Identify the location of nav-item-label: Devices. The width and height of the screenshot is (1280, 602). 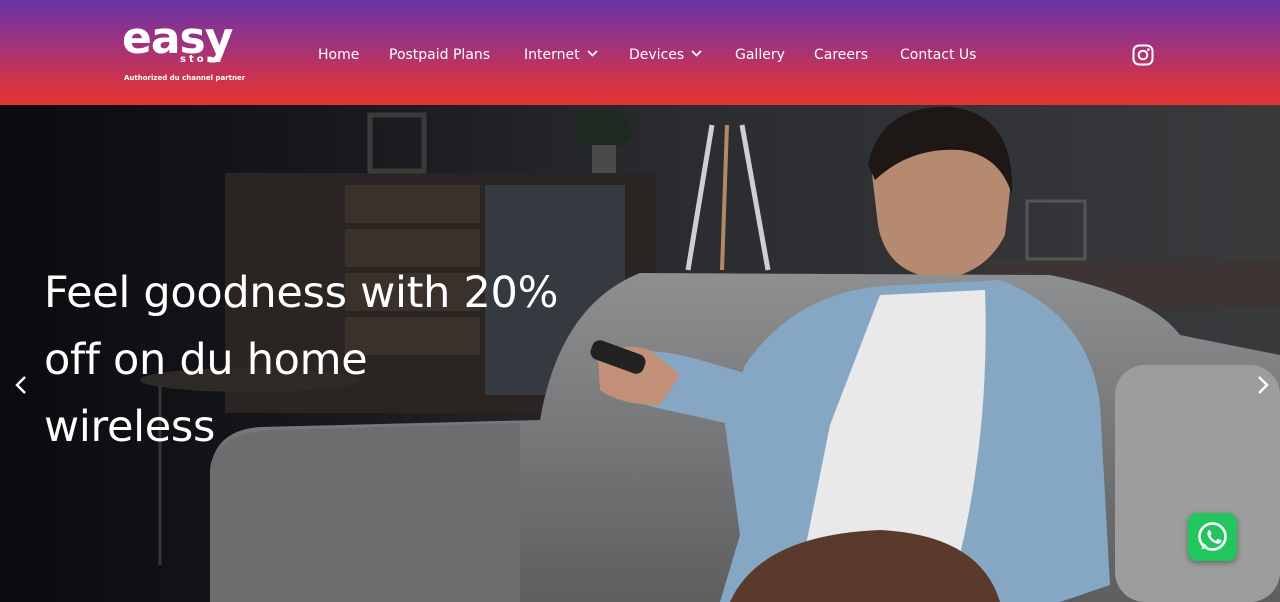
(657, 55).